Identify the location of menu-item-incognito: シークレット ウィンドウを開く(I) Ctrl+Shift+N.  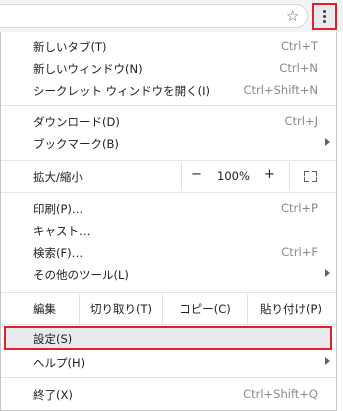
(168, 90).